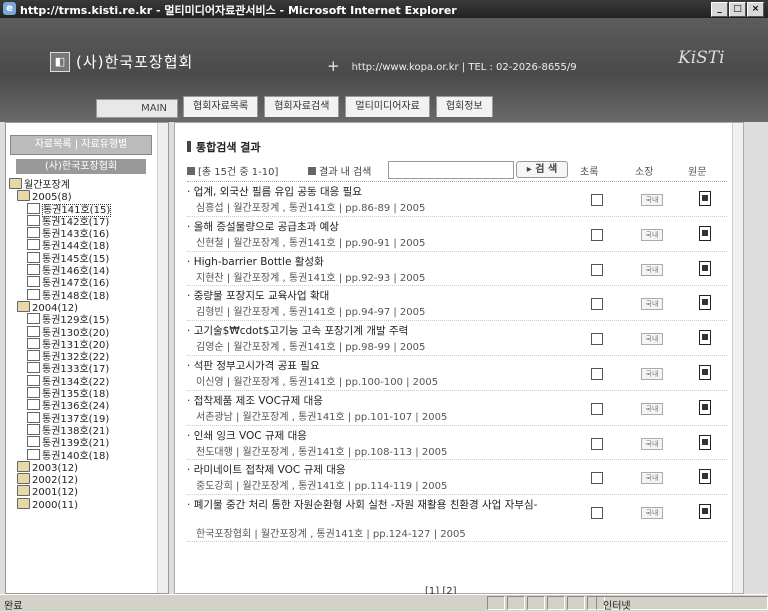 The height and width of the screenshot is (612, 768). I want to click on tree-issue: 통권132호(22), so click(88, 356).